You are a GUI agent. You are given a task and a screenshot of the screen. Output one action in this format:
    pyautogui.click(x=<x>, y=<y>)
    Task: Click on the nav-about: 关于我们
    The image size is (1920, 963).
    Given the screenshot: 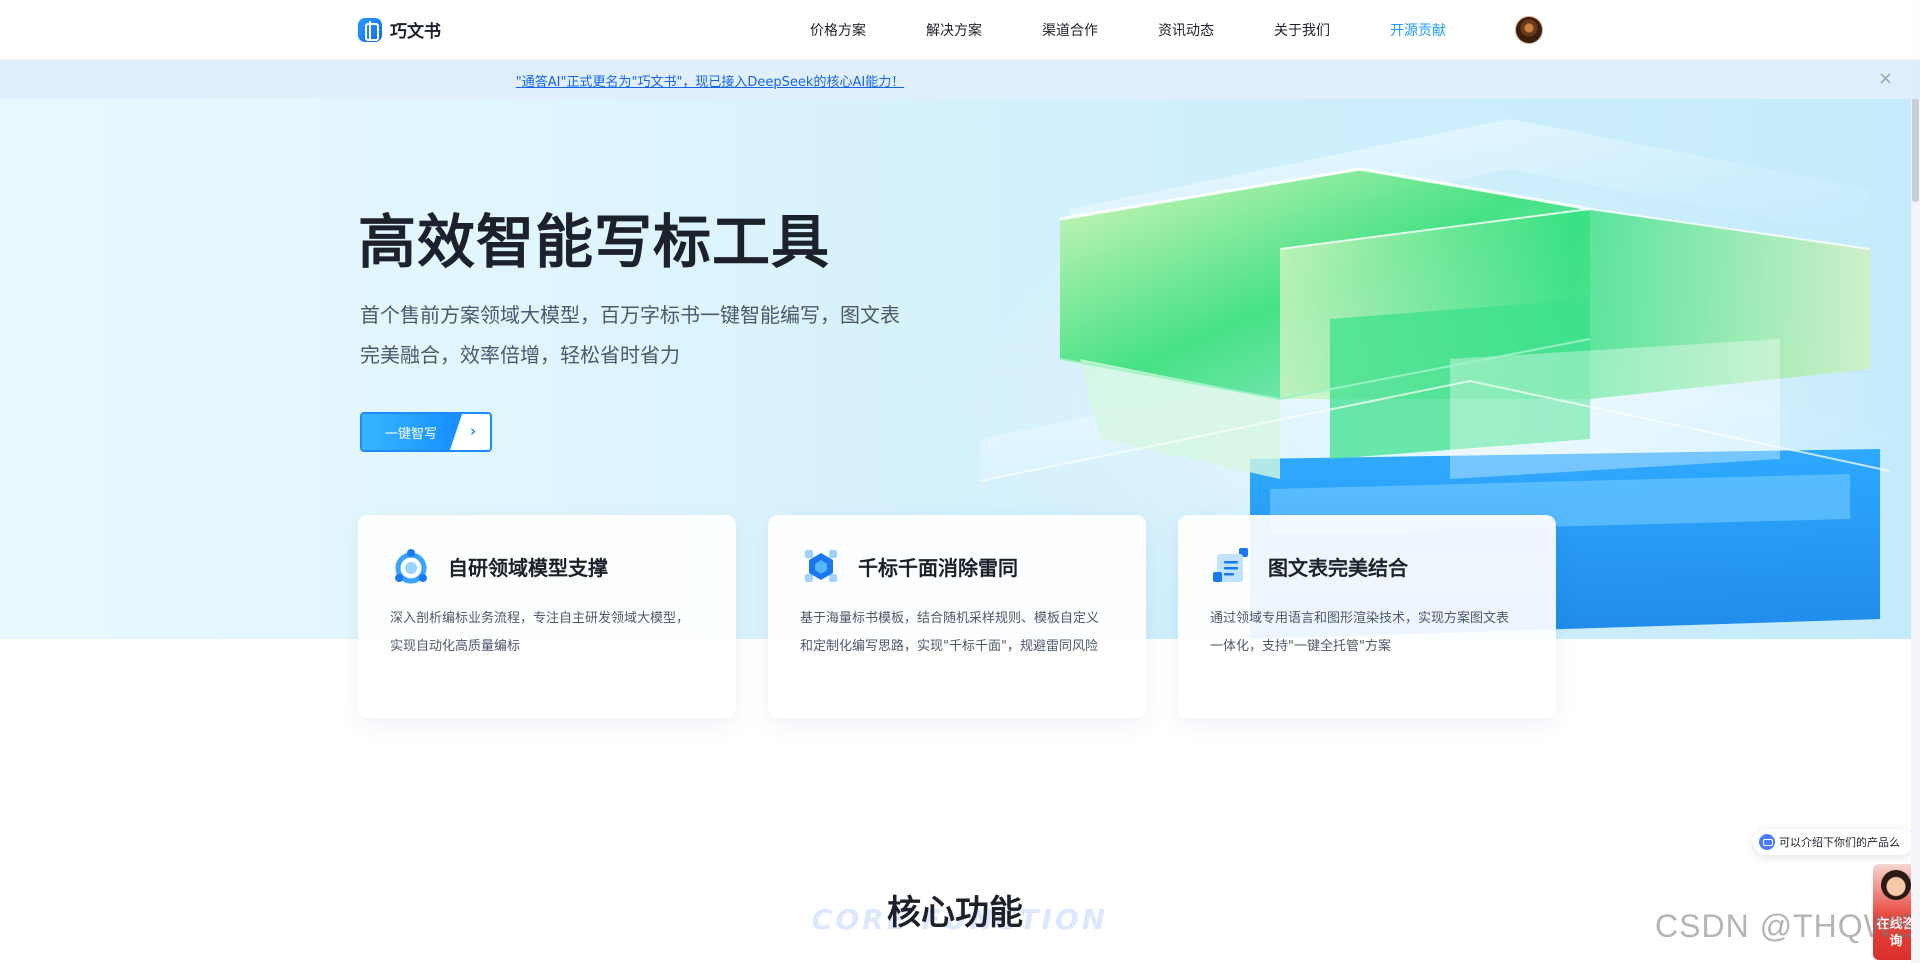 What is the action you would take?
    pyautogui.click(x=1302, y=30)
    